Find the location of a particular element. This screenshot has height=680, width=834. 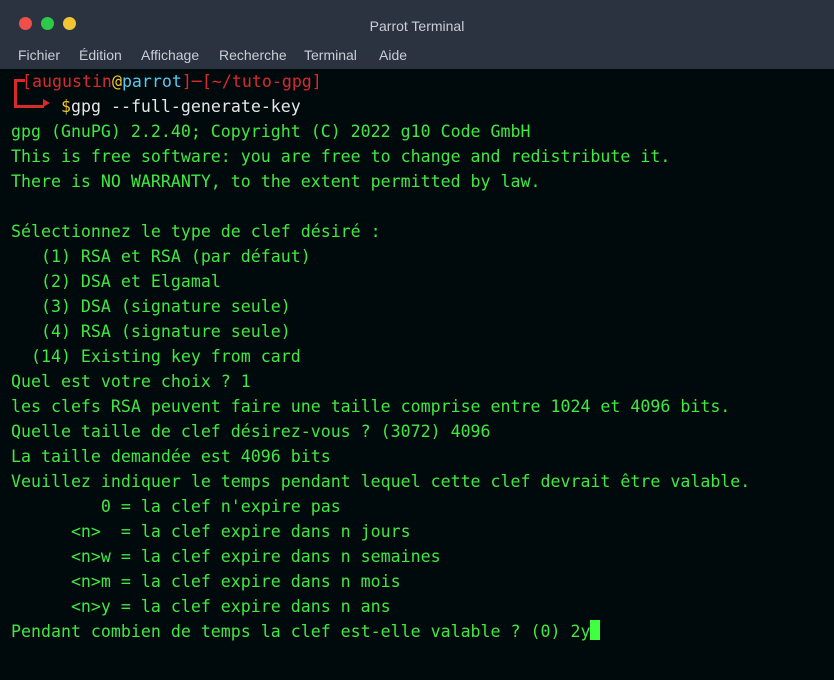

prompt-path-open: [ is located at coordinates (206, 81).